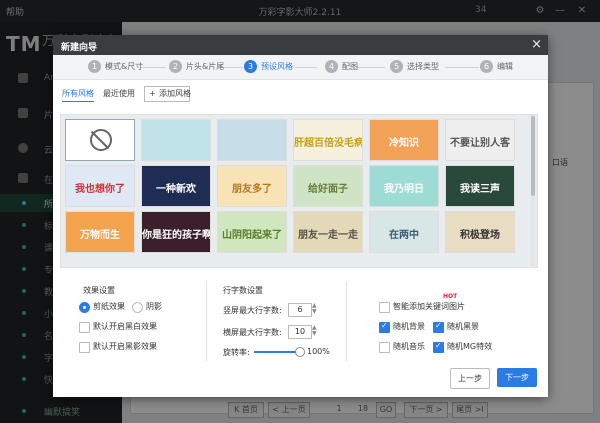  I want to click on thumbnail-text: 给好面子, so click(328, 189).